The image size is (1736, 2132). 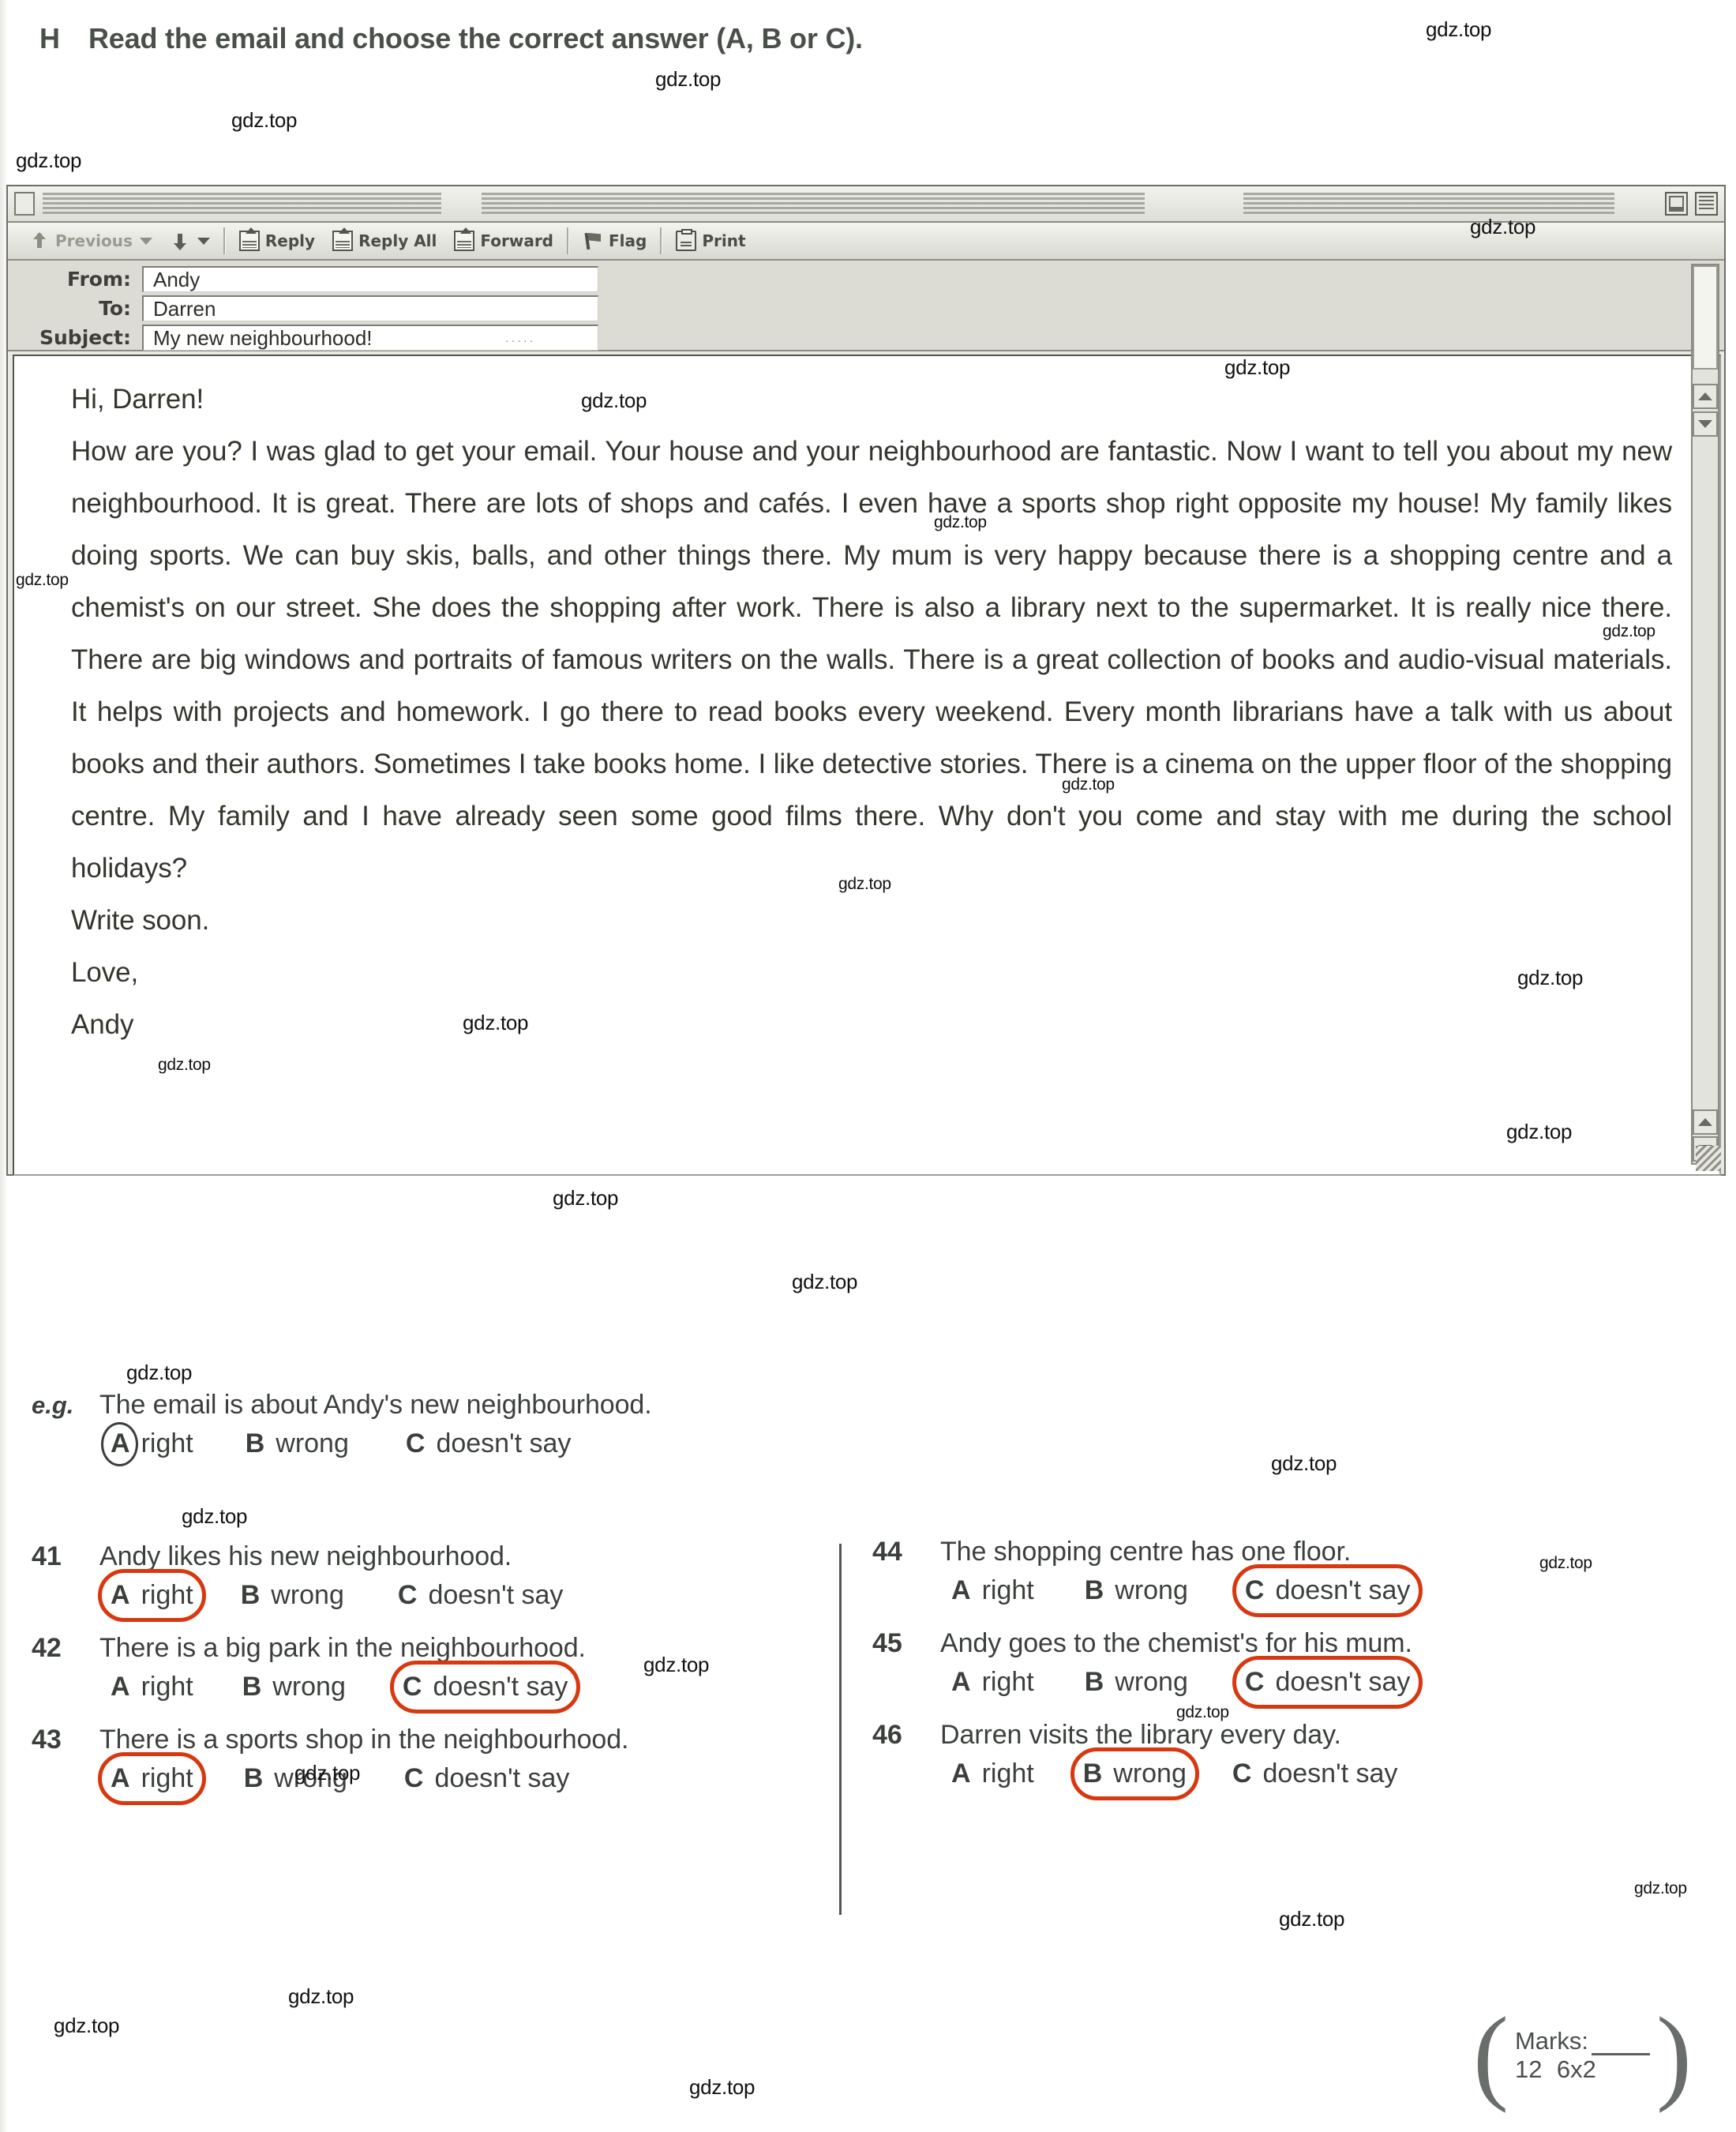 I want to click on option-b: B wrong, so click(x=297, y=1443).